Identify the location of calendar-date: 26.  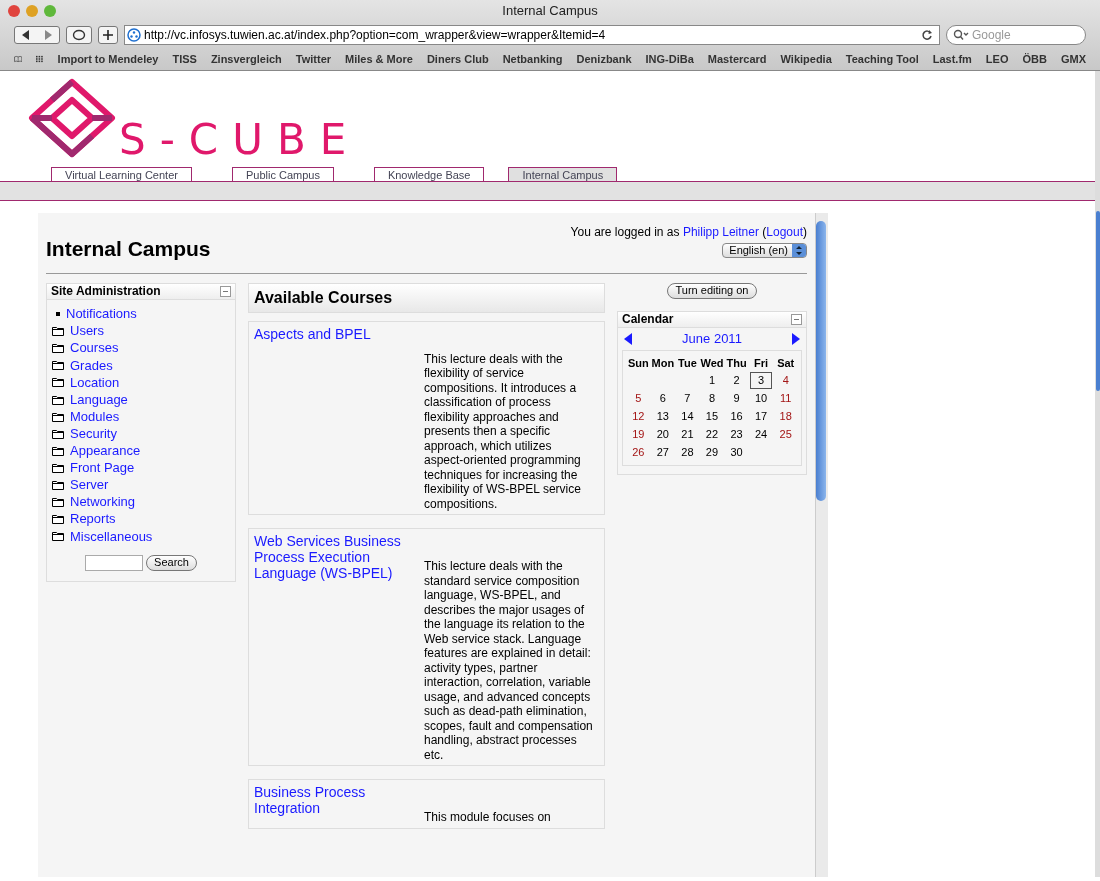
(638, 452).